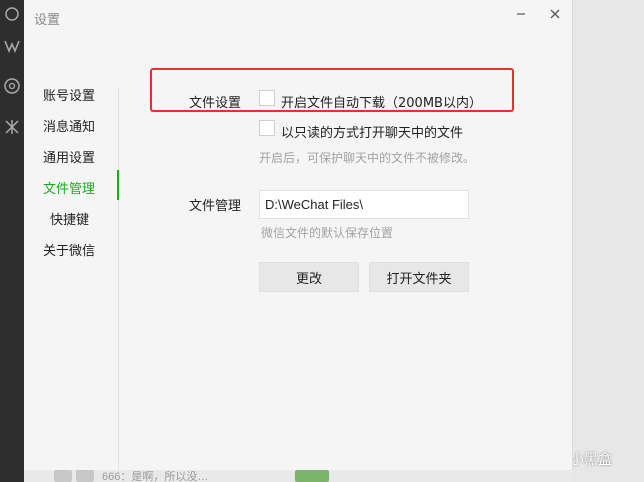  What do you see at coordinates (69, 249) in the screenshot?
I see `nav-item-about: 关于微信` at bounding box center [69, 249].